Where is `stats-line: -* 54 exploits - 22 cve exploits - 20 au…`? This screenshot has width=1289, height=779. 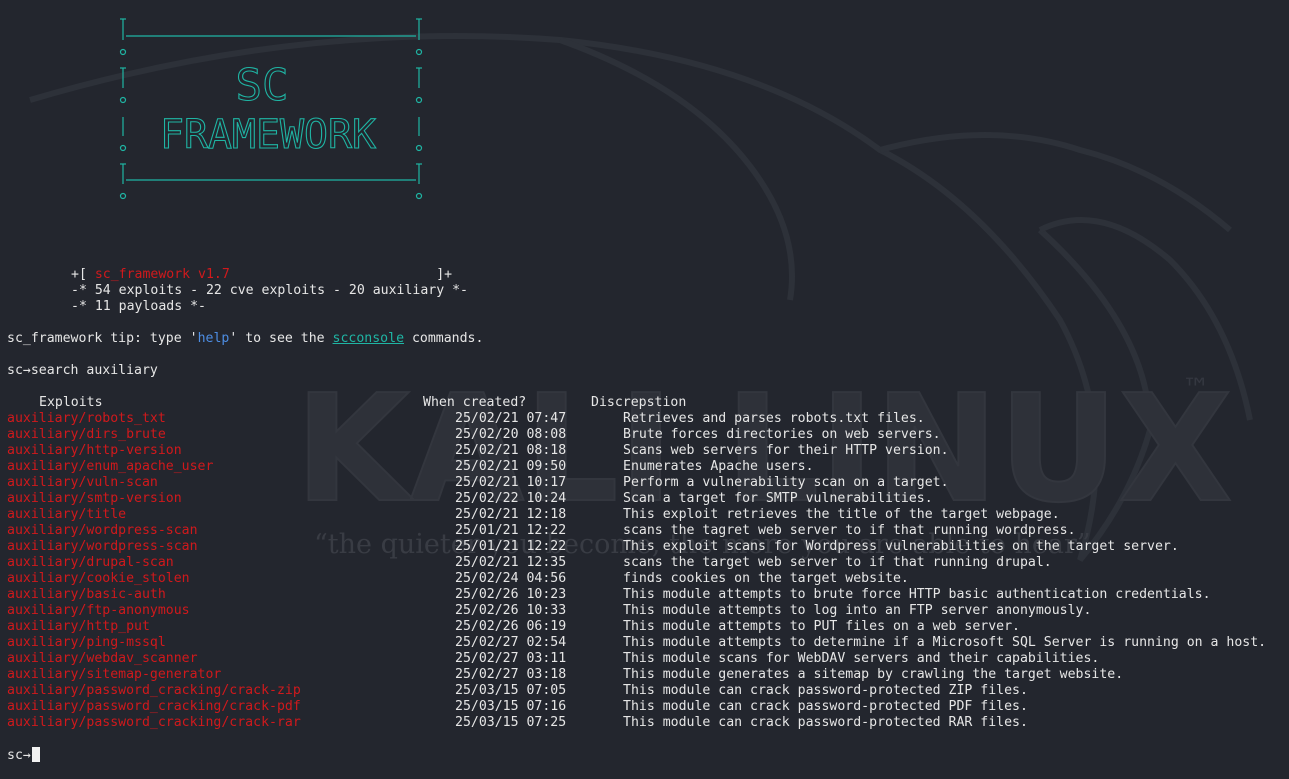 stats-line: -* 54 exploits - 22 cve exploits - 20 au… is located at coordinates (269, 290).